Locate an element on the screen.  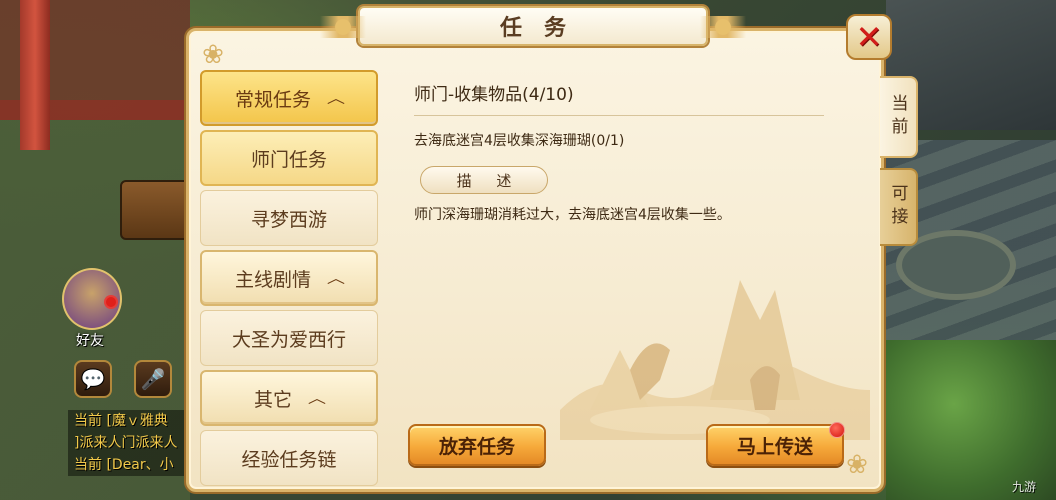
chat-line: 当前 [Dear、小 is located at coordinates (124, 465).